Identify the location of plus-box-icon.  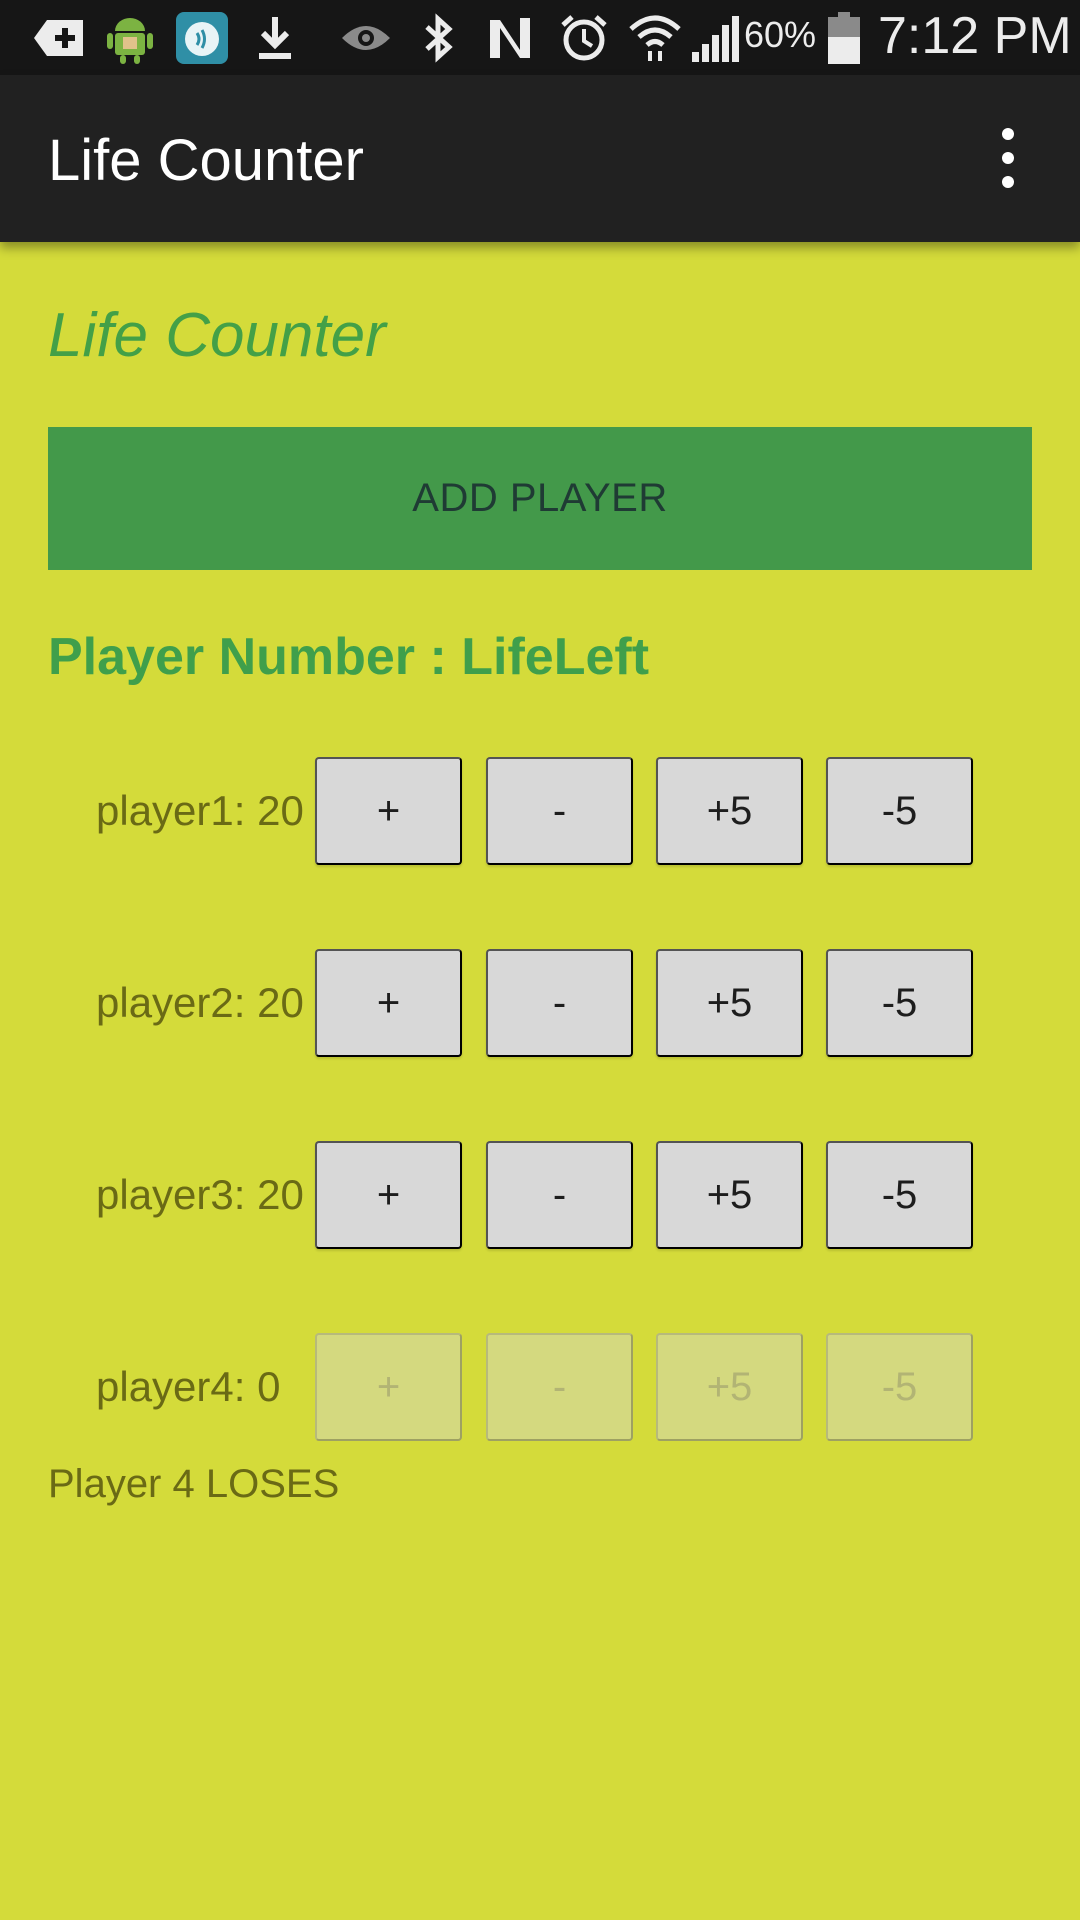
(59, 38).